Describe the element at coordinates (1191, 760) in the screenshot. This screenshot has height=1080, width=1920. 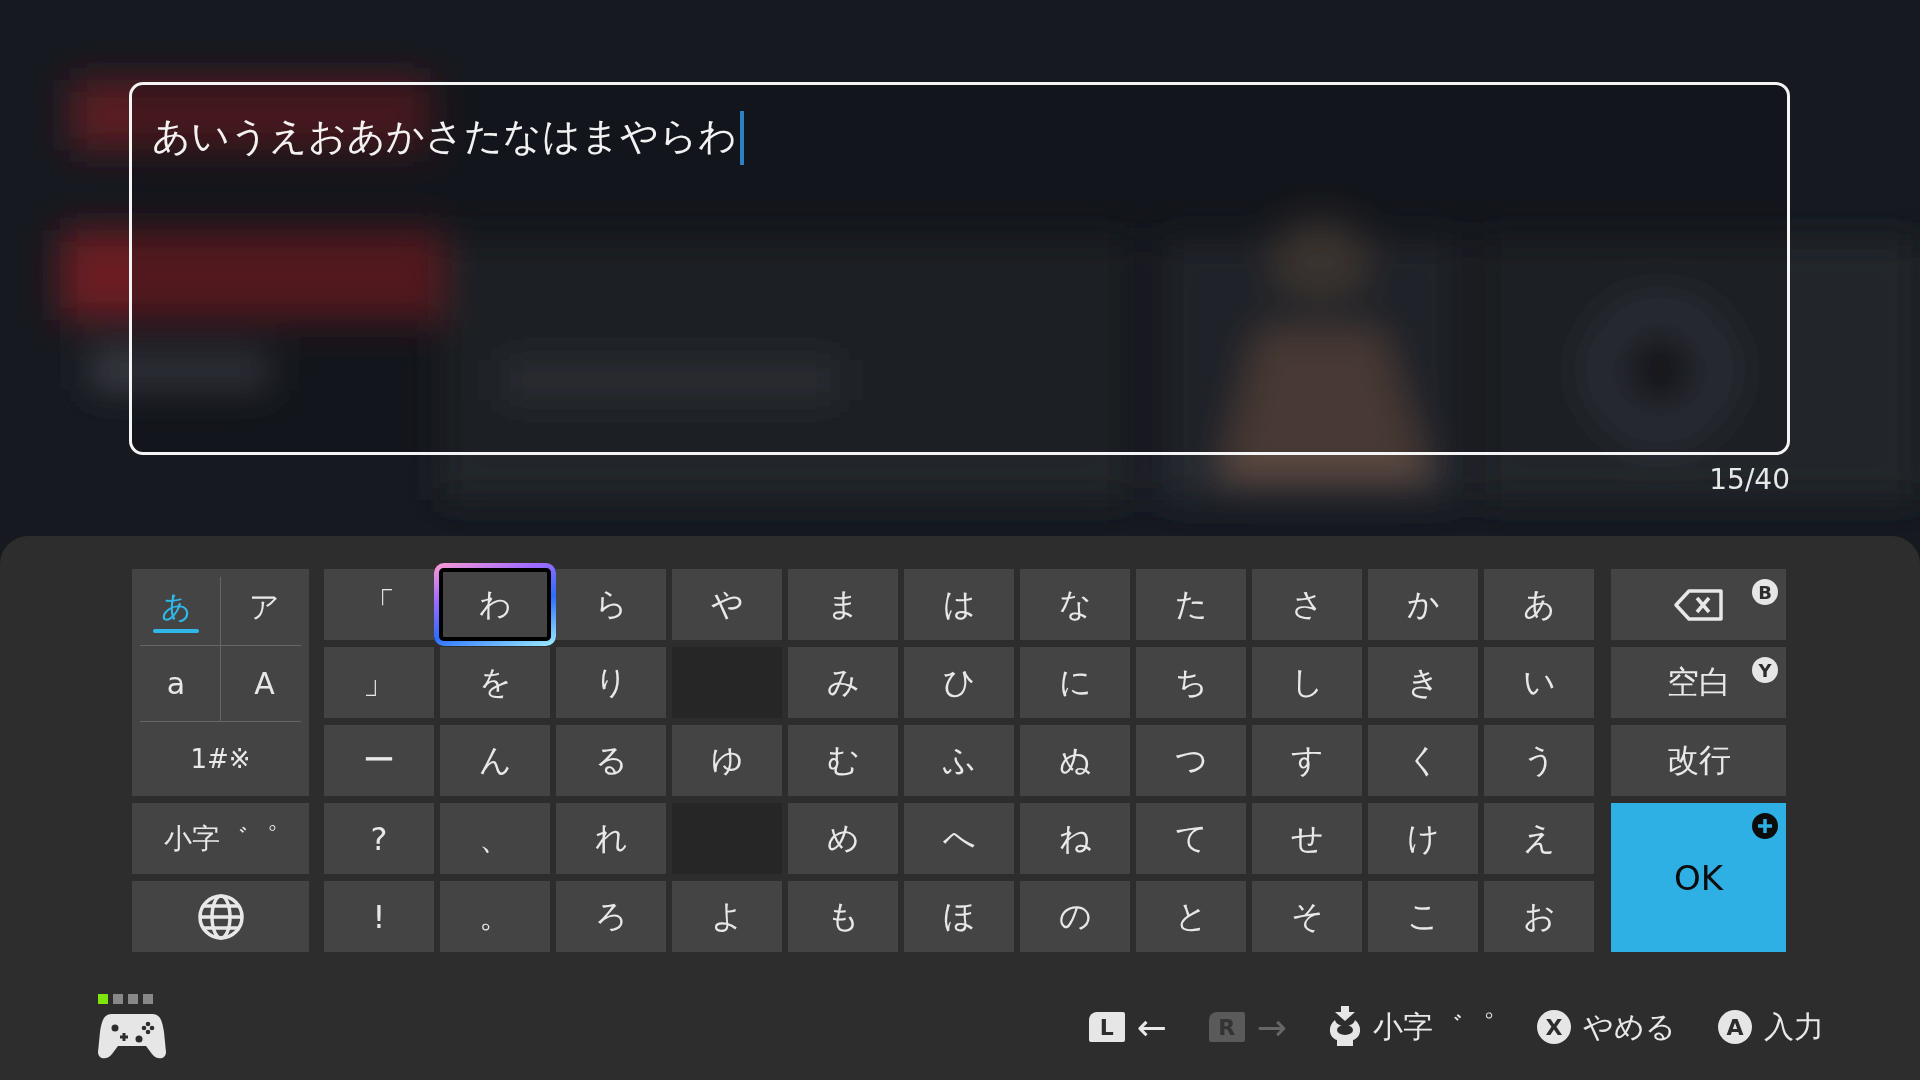
I see `keyboard-key: つ` at that location.